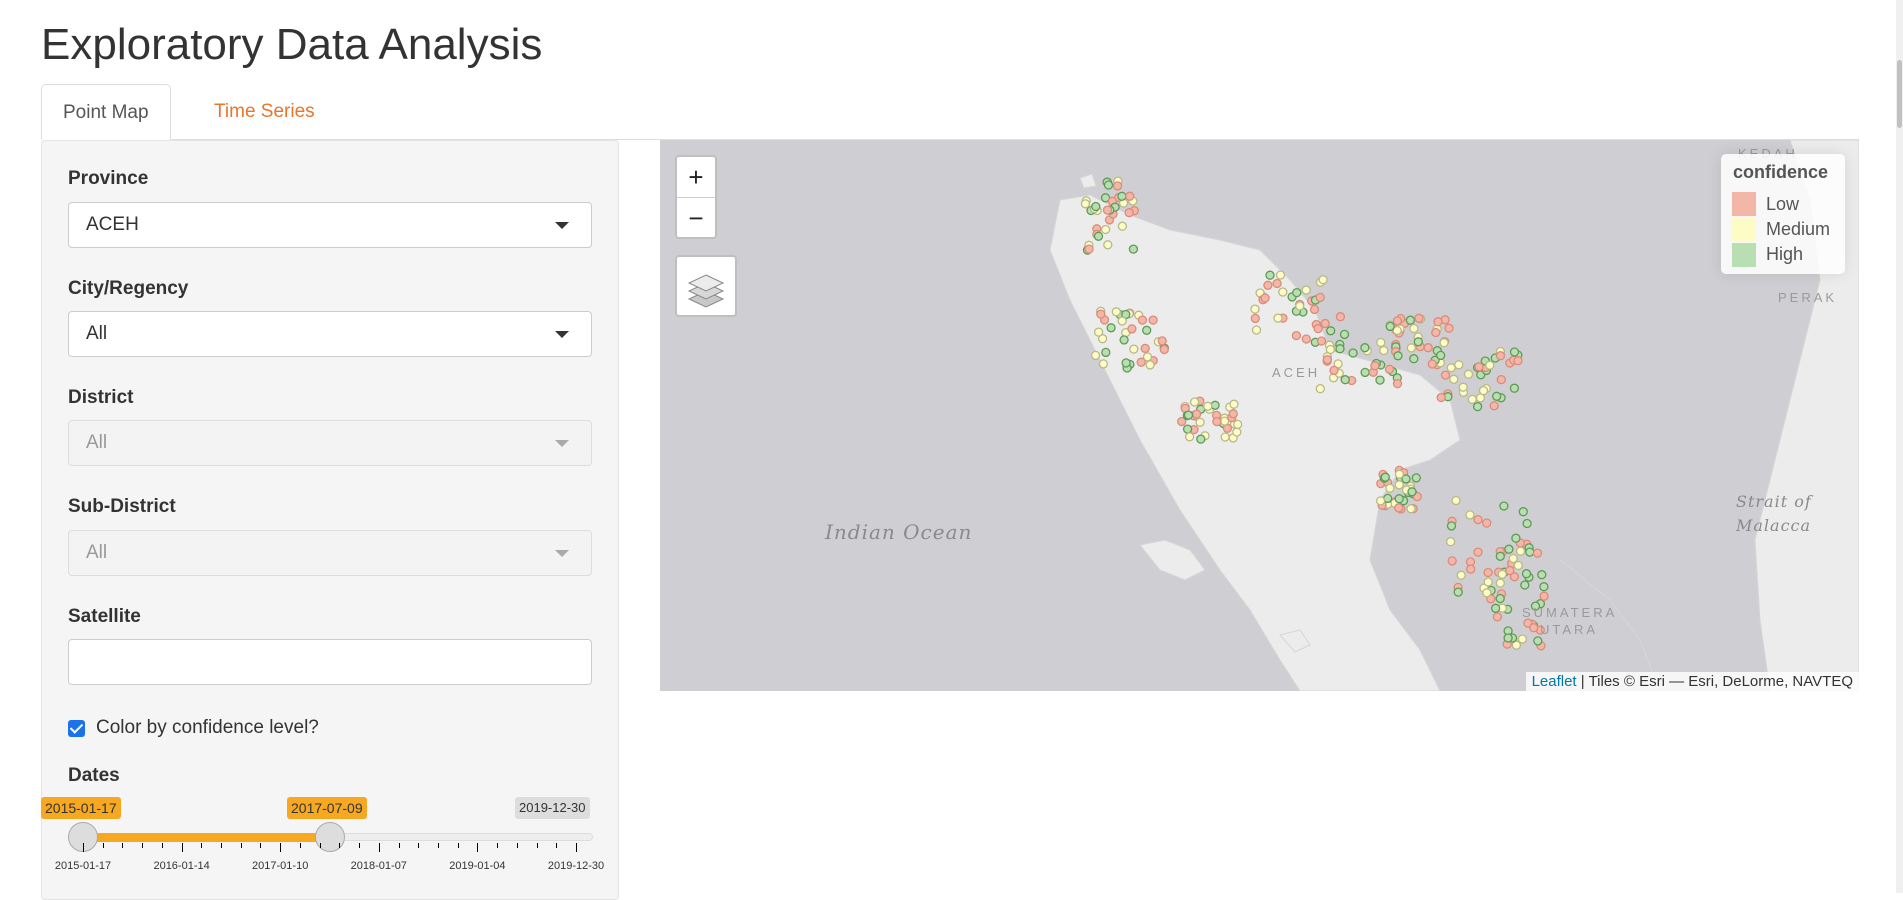  What do you see at coordinates (1554, 681) in the screenshot?
I see `leaflet-link: Leaflet` at bounding box center [1554, 681].